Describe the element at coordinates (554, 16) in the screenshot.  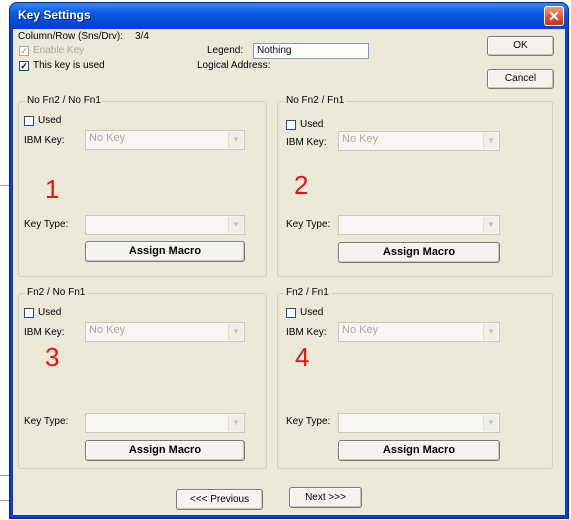
I see `close-button: ✕` at that location.